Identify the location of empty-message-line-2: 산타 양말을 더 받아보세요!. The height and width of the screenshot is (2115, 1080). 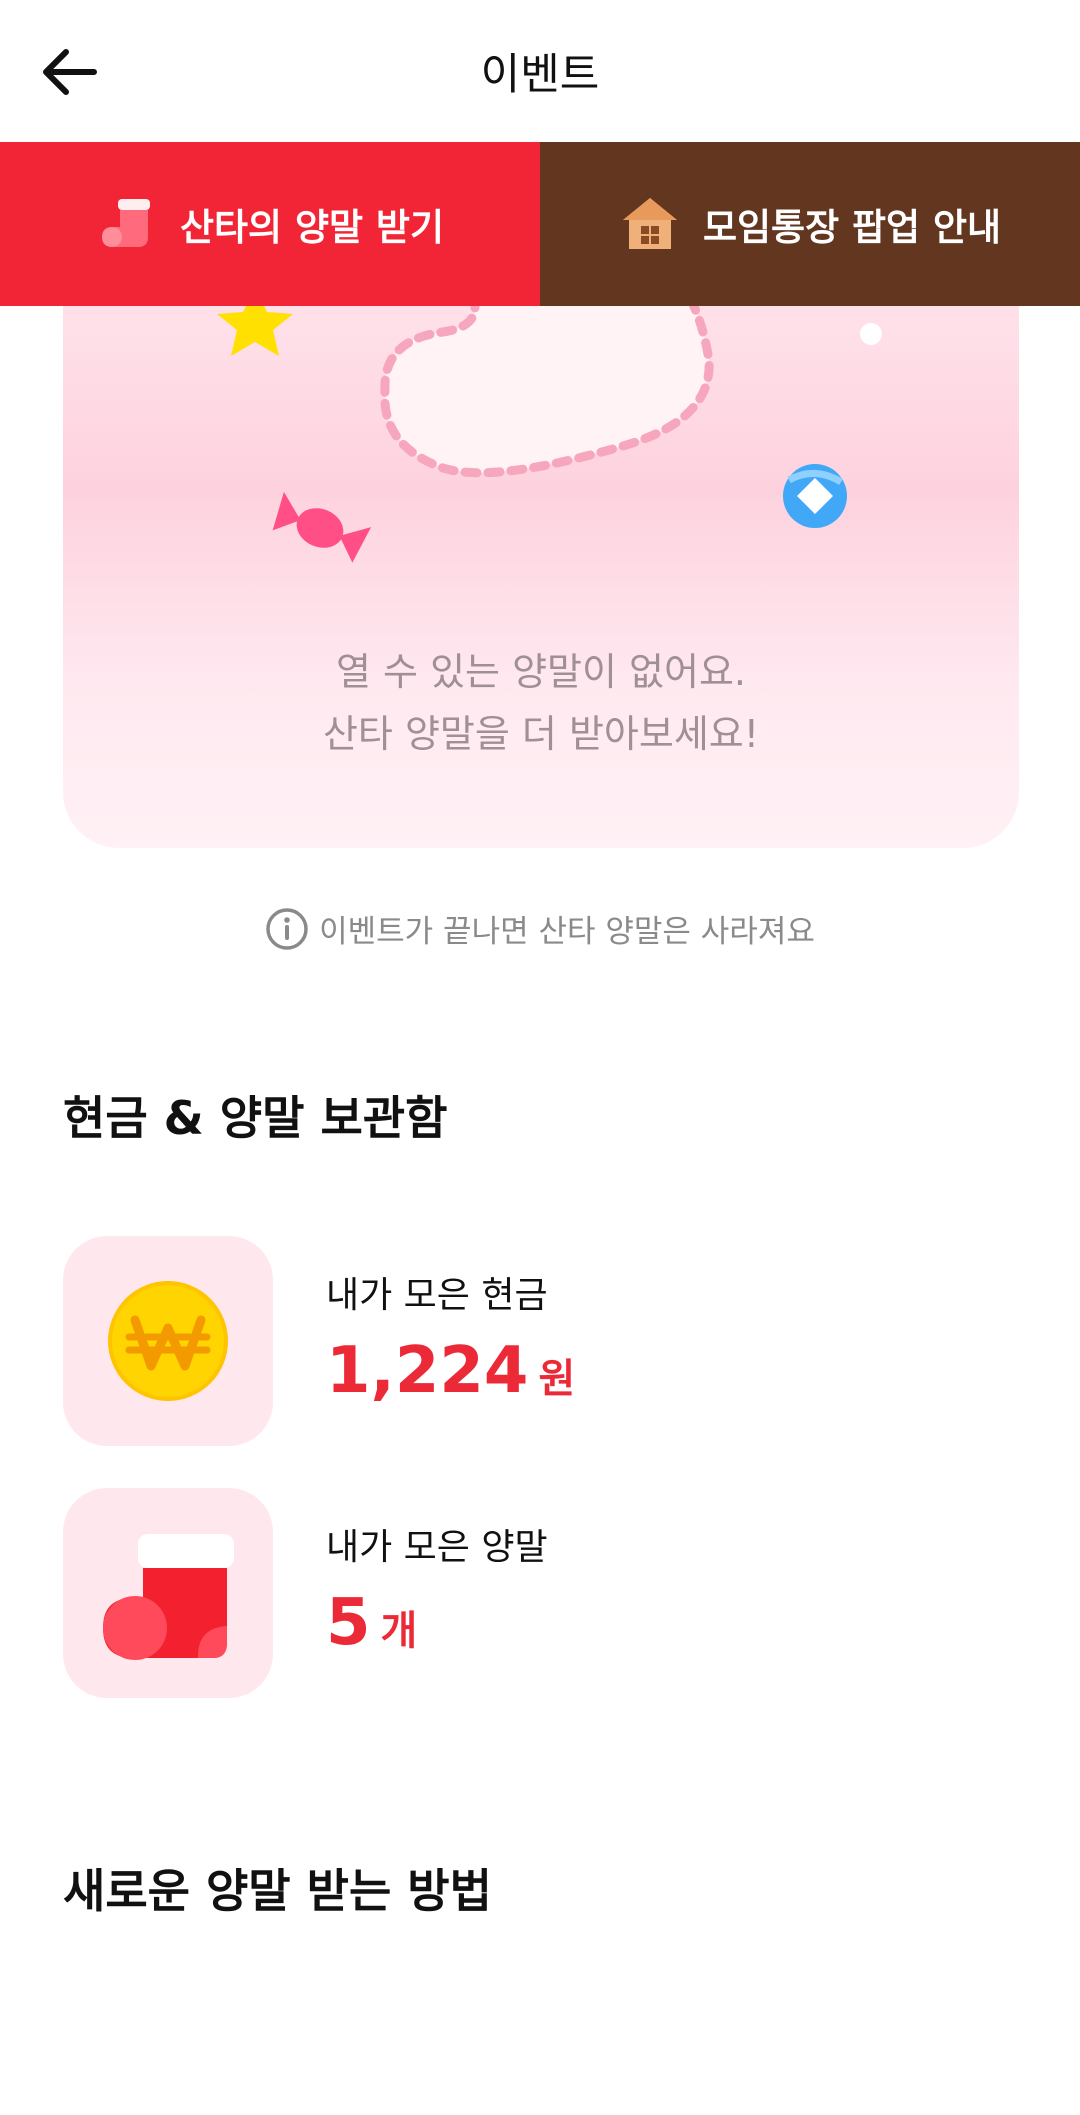
(541, 734).